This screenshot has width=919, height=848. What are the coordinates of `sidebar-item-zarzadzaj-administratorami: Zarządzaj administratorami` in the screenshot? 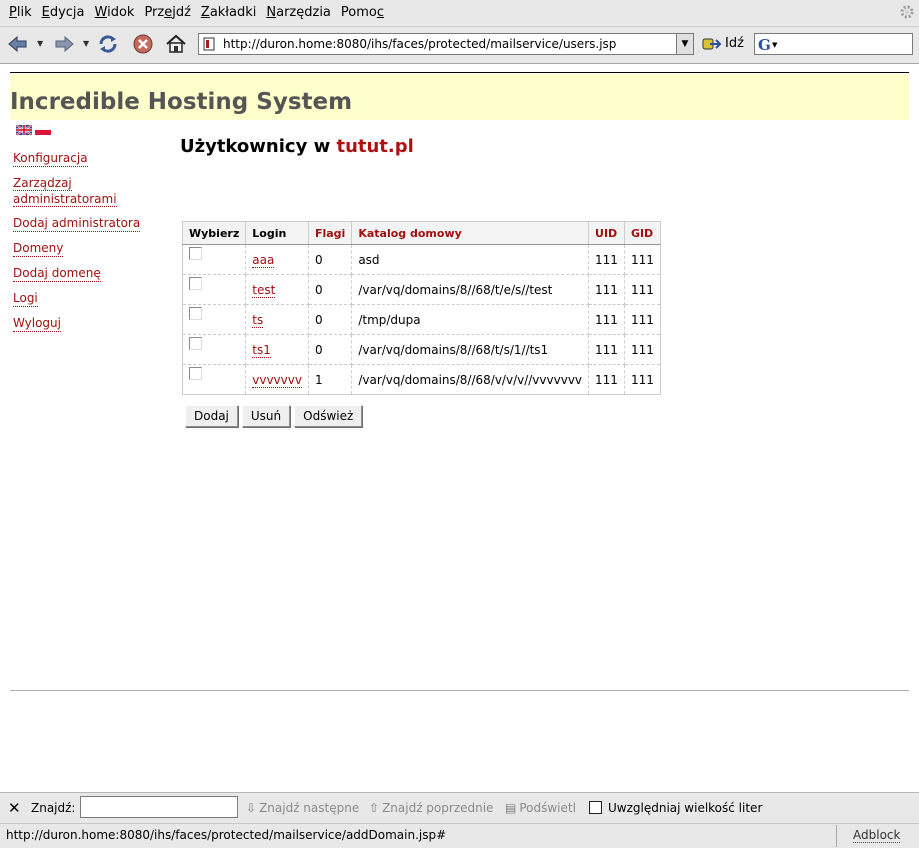 It's located at (68, 191).